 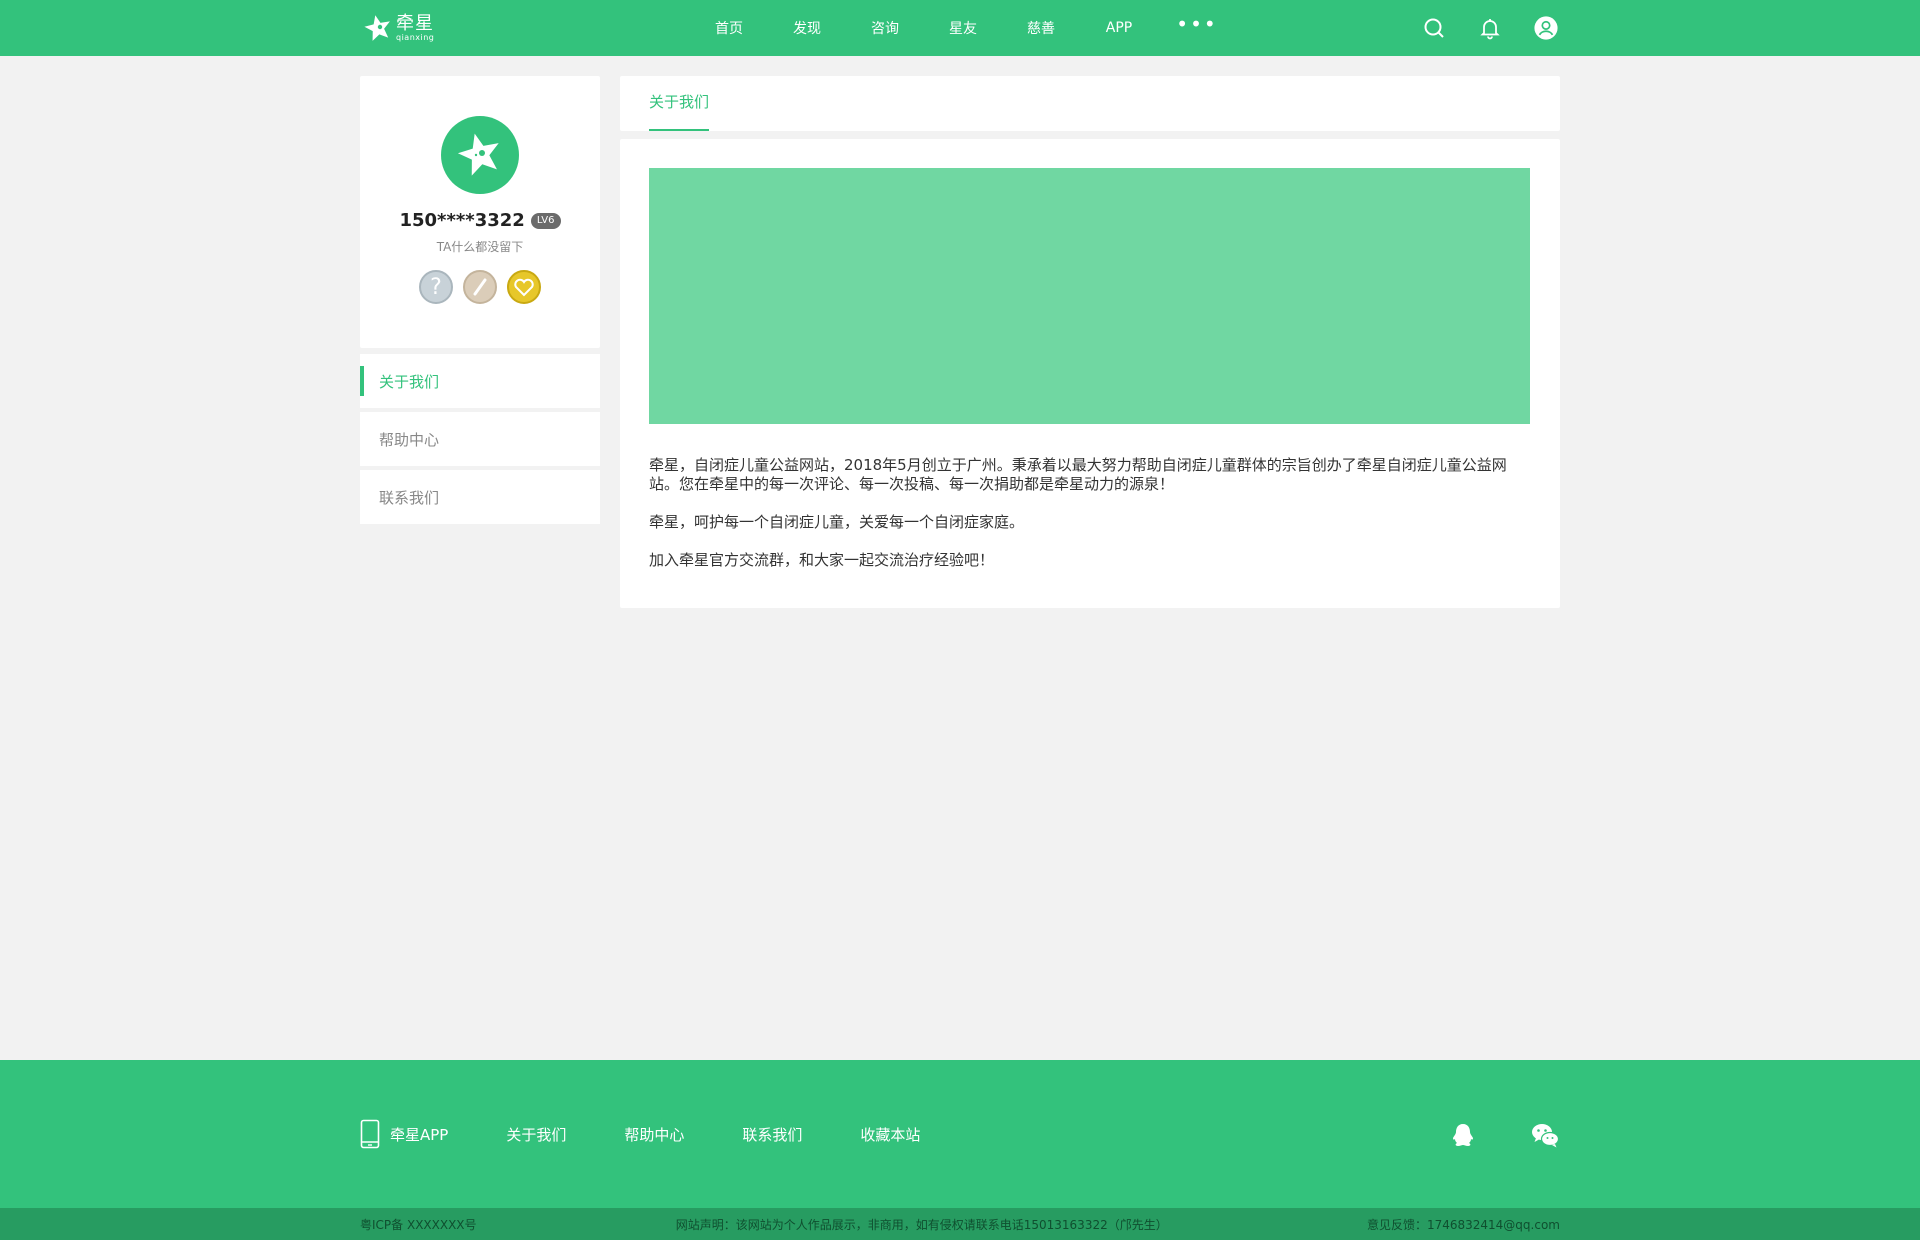 What do you see at coordinates (1119, 28) in the screenshot?
I see `nav-item-app: APP` at bounding box center [1119, 28].